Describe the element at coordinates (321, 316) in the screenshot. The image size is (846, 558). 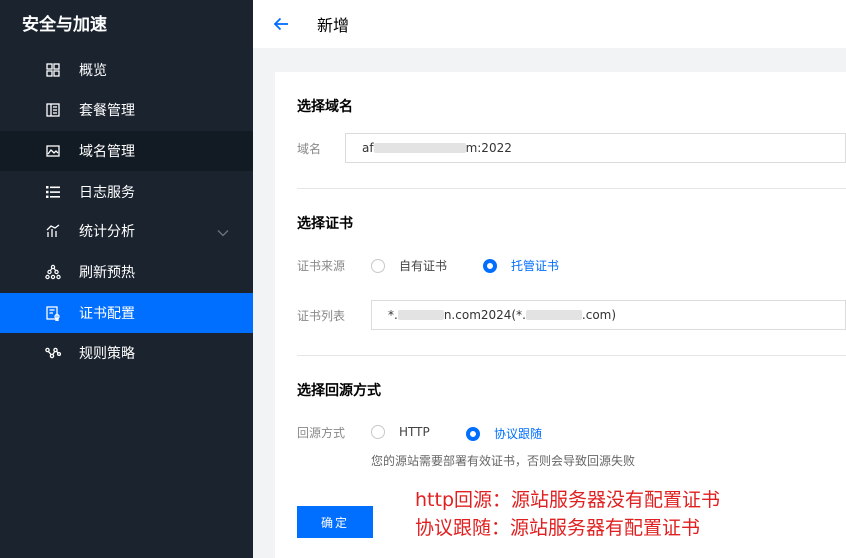
I see `cert-list-label: 证书列表` at that location.